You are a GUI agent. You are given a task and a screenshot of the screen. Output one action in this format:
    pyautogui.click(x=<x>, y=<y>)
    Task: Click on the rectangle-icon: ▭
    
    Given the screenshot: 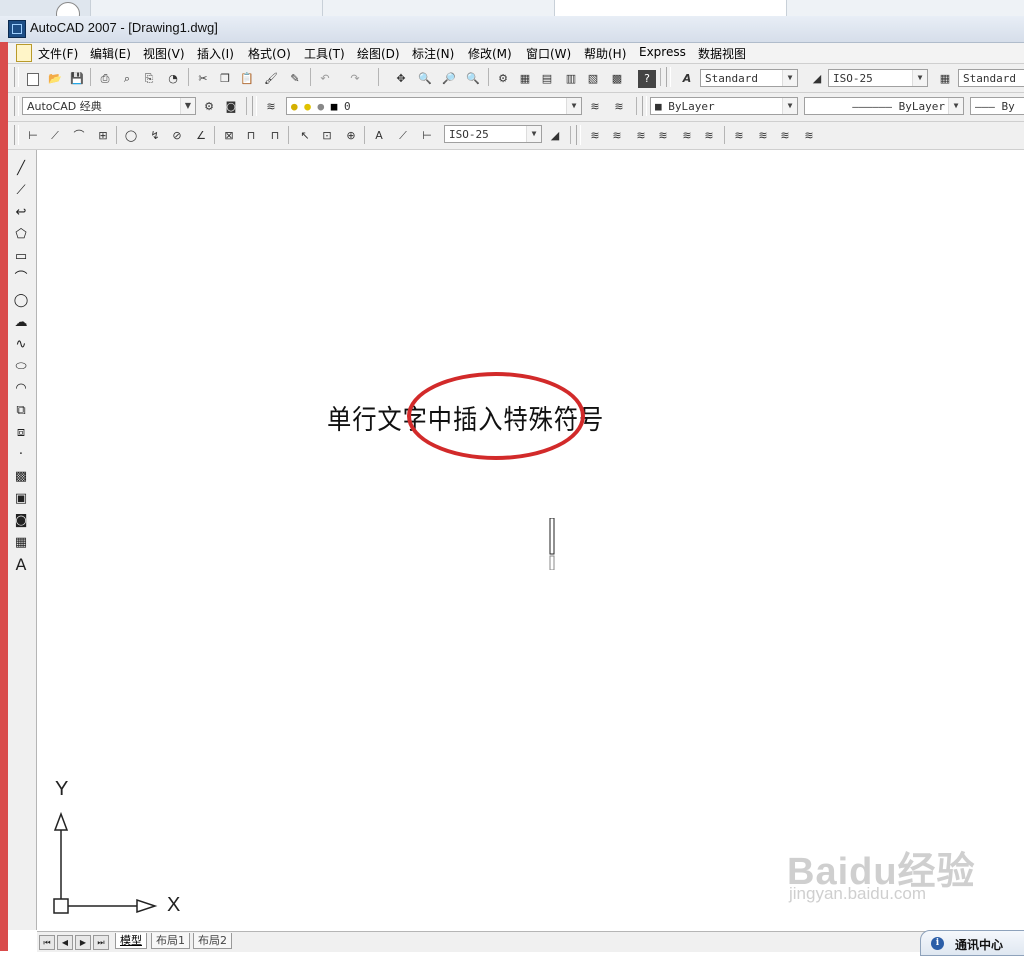 What is the action you would take?
    pyautogui.click(x=21, y=257)
    